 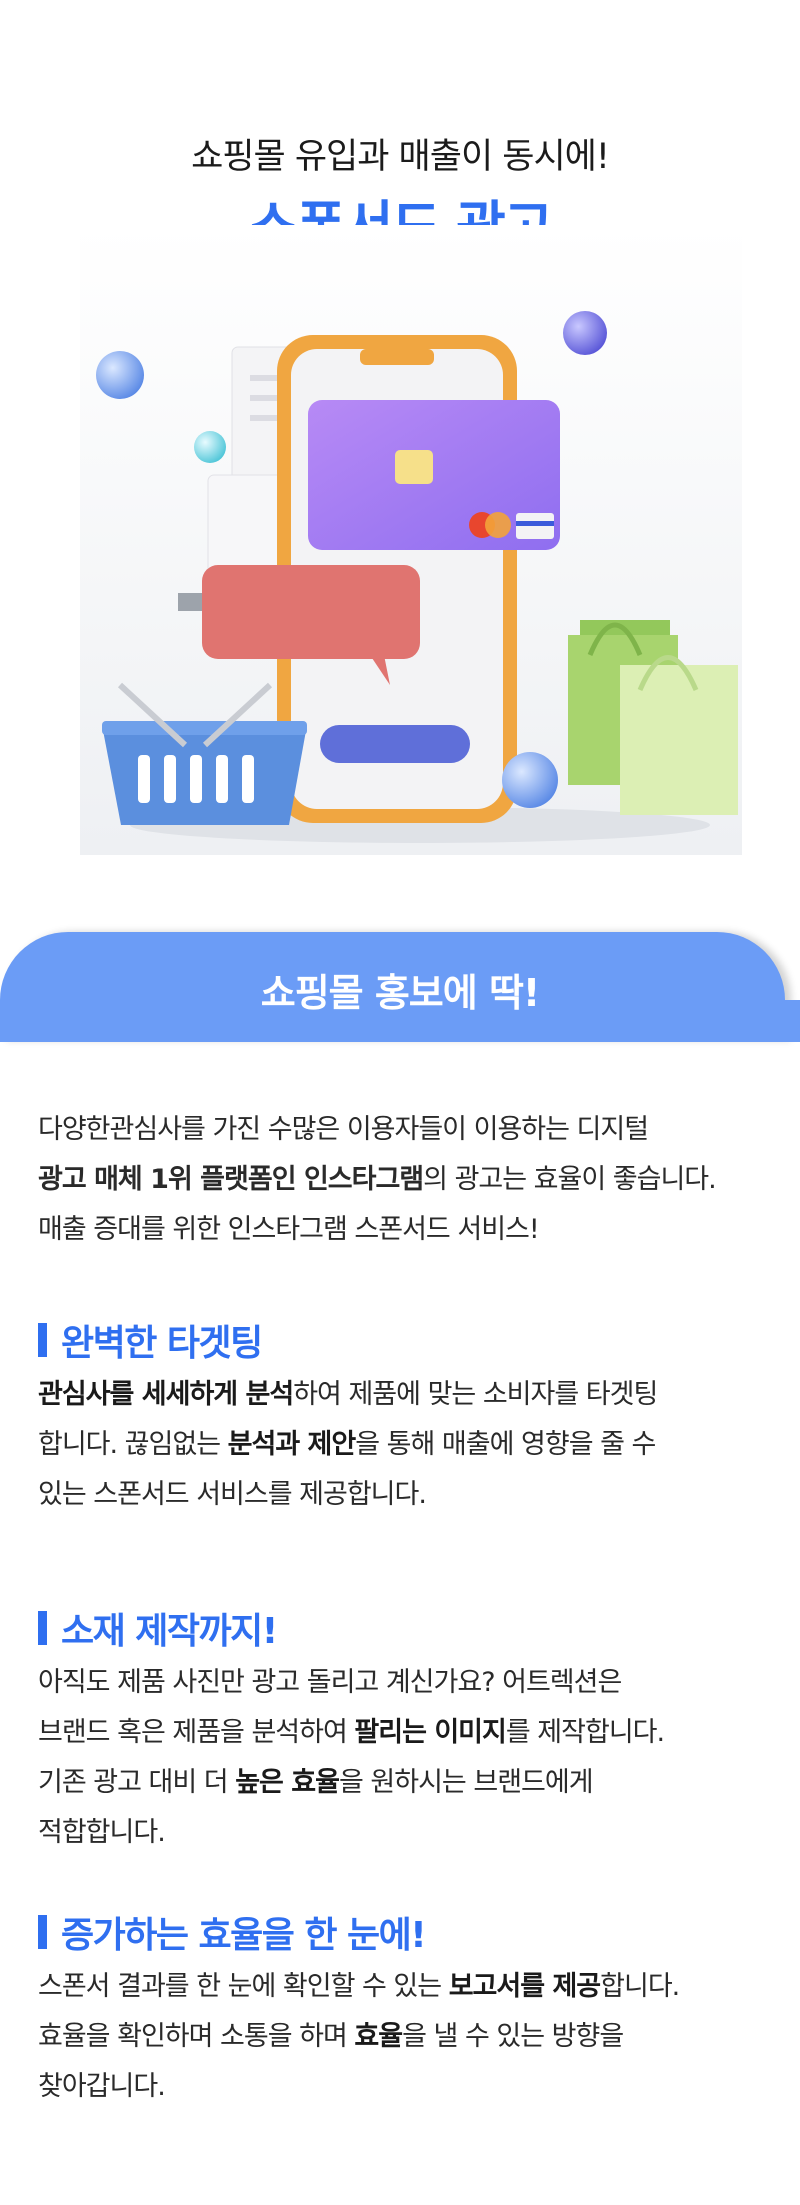 What do you see at coordinates (413, 1628) in the screenshot?
I see `section-heading: 소재 제작까지!` at bounding box center [413, 1628].